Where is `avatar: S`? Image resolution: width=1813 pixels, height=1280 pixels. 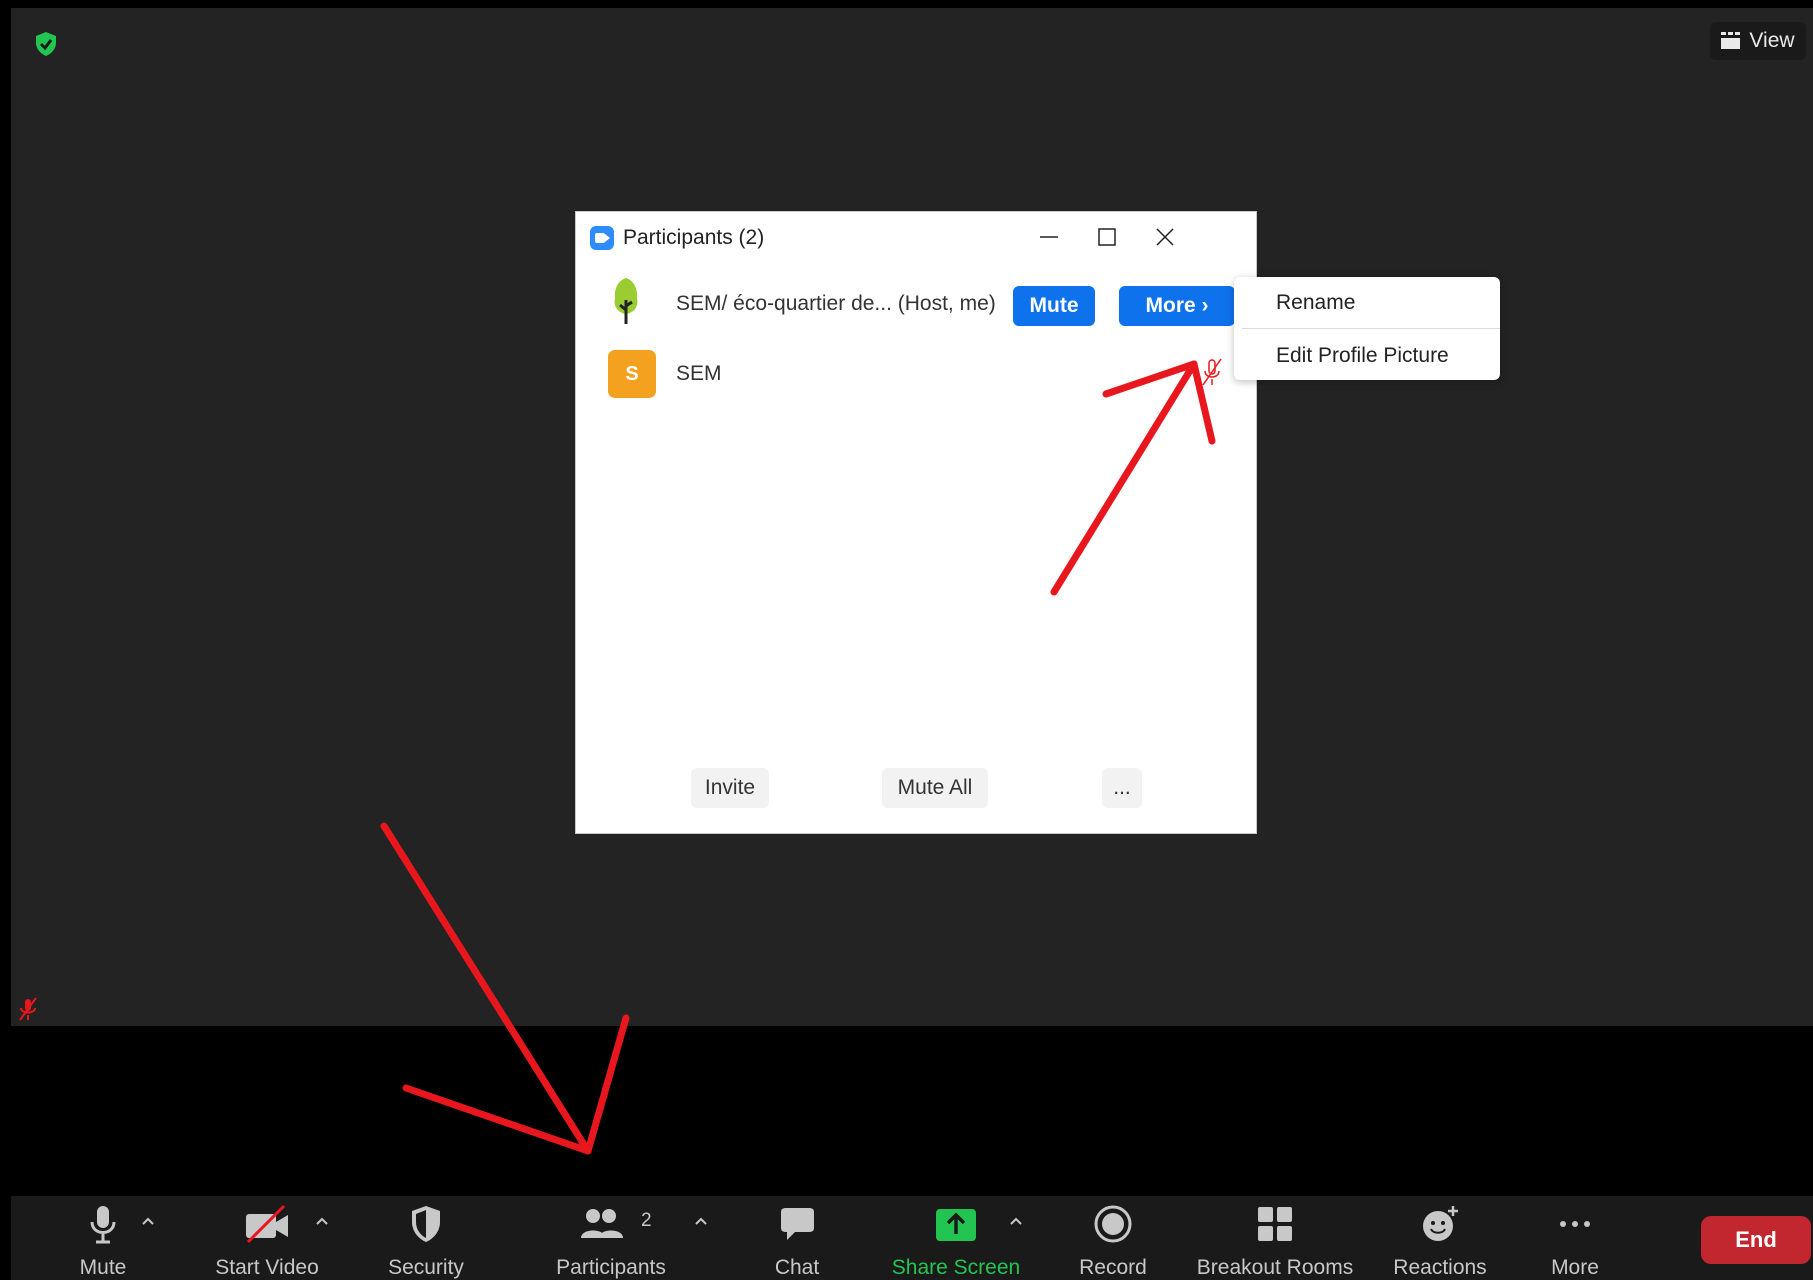 avatar: S is located at coordinates (632, 374).